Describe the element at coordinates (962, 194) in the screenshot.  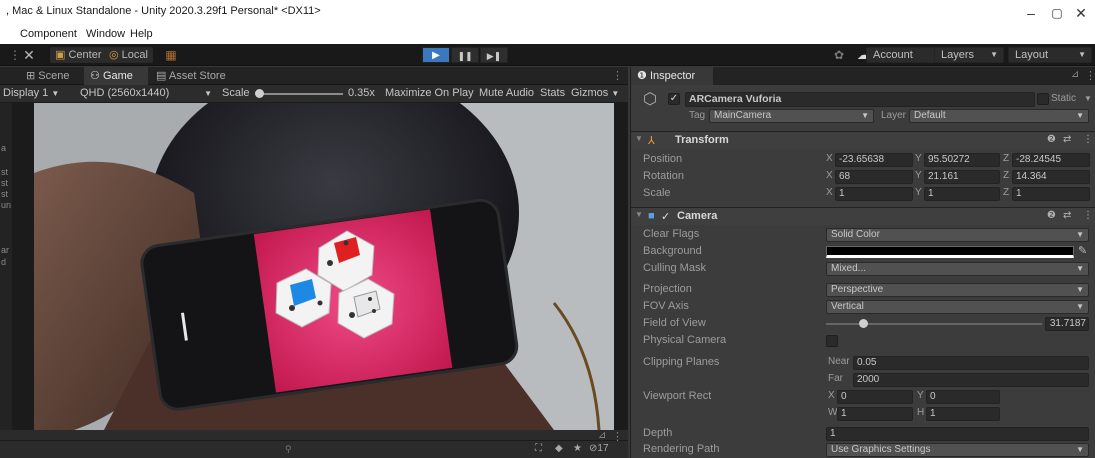
I see `scale-y-field: 1` at that location.